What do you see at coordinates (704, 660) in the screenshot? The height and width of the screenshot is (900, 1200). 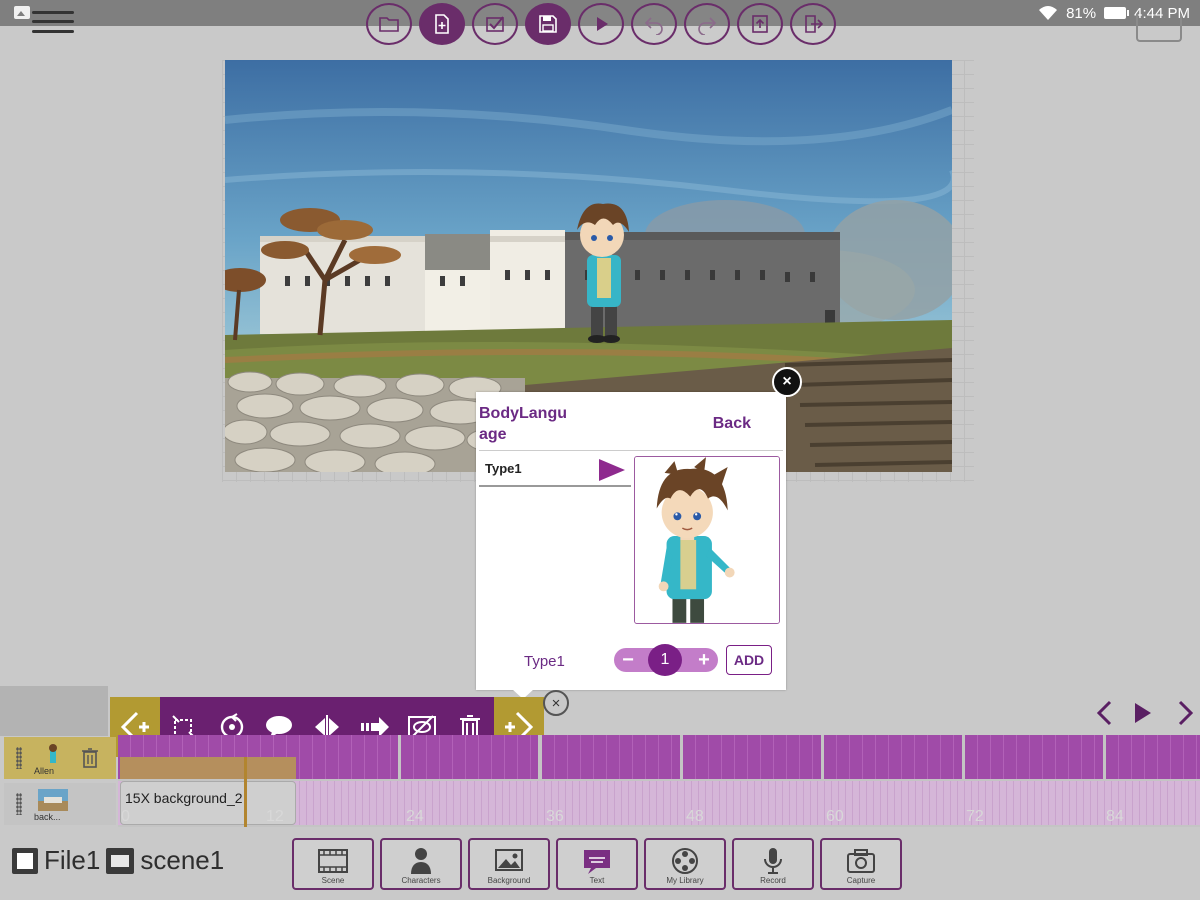 I see `increment-button: +` at bounding box center [704, 660].